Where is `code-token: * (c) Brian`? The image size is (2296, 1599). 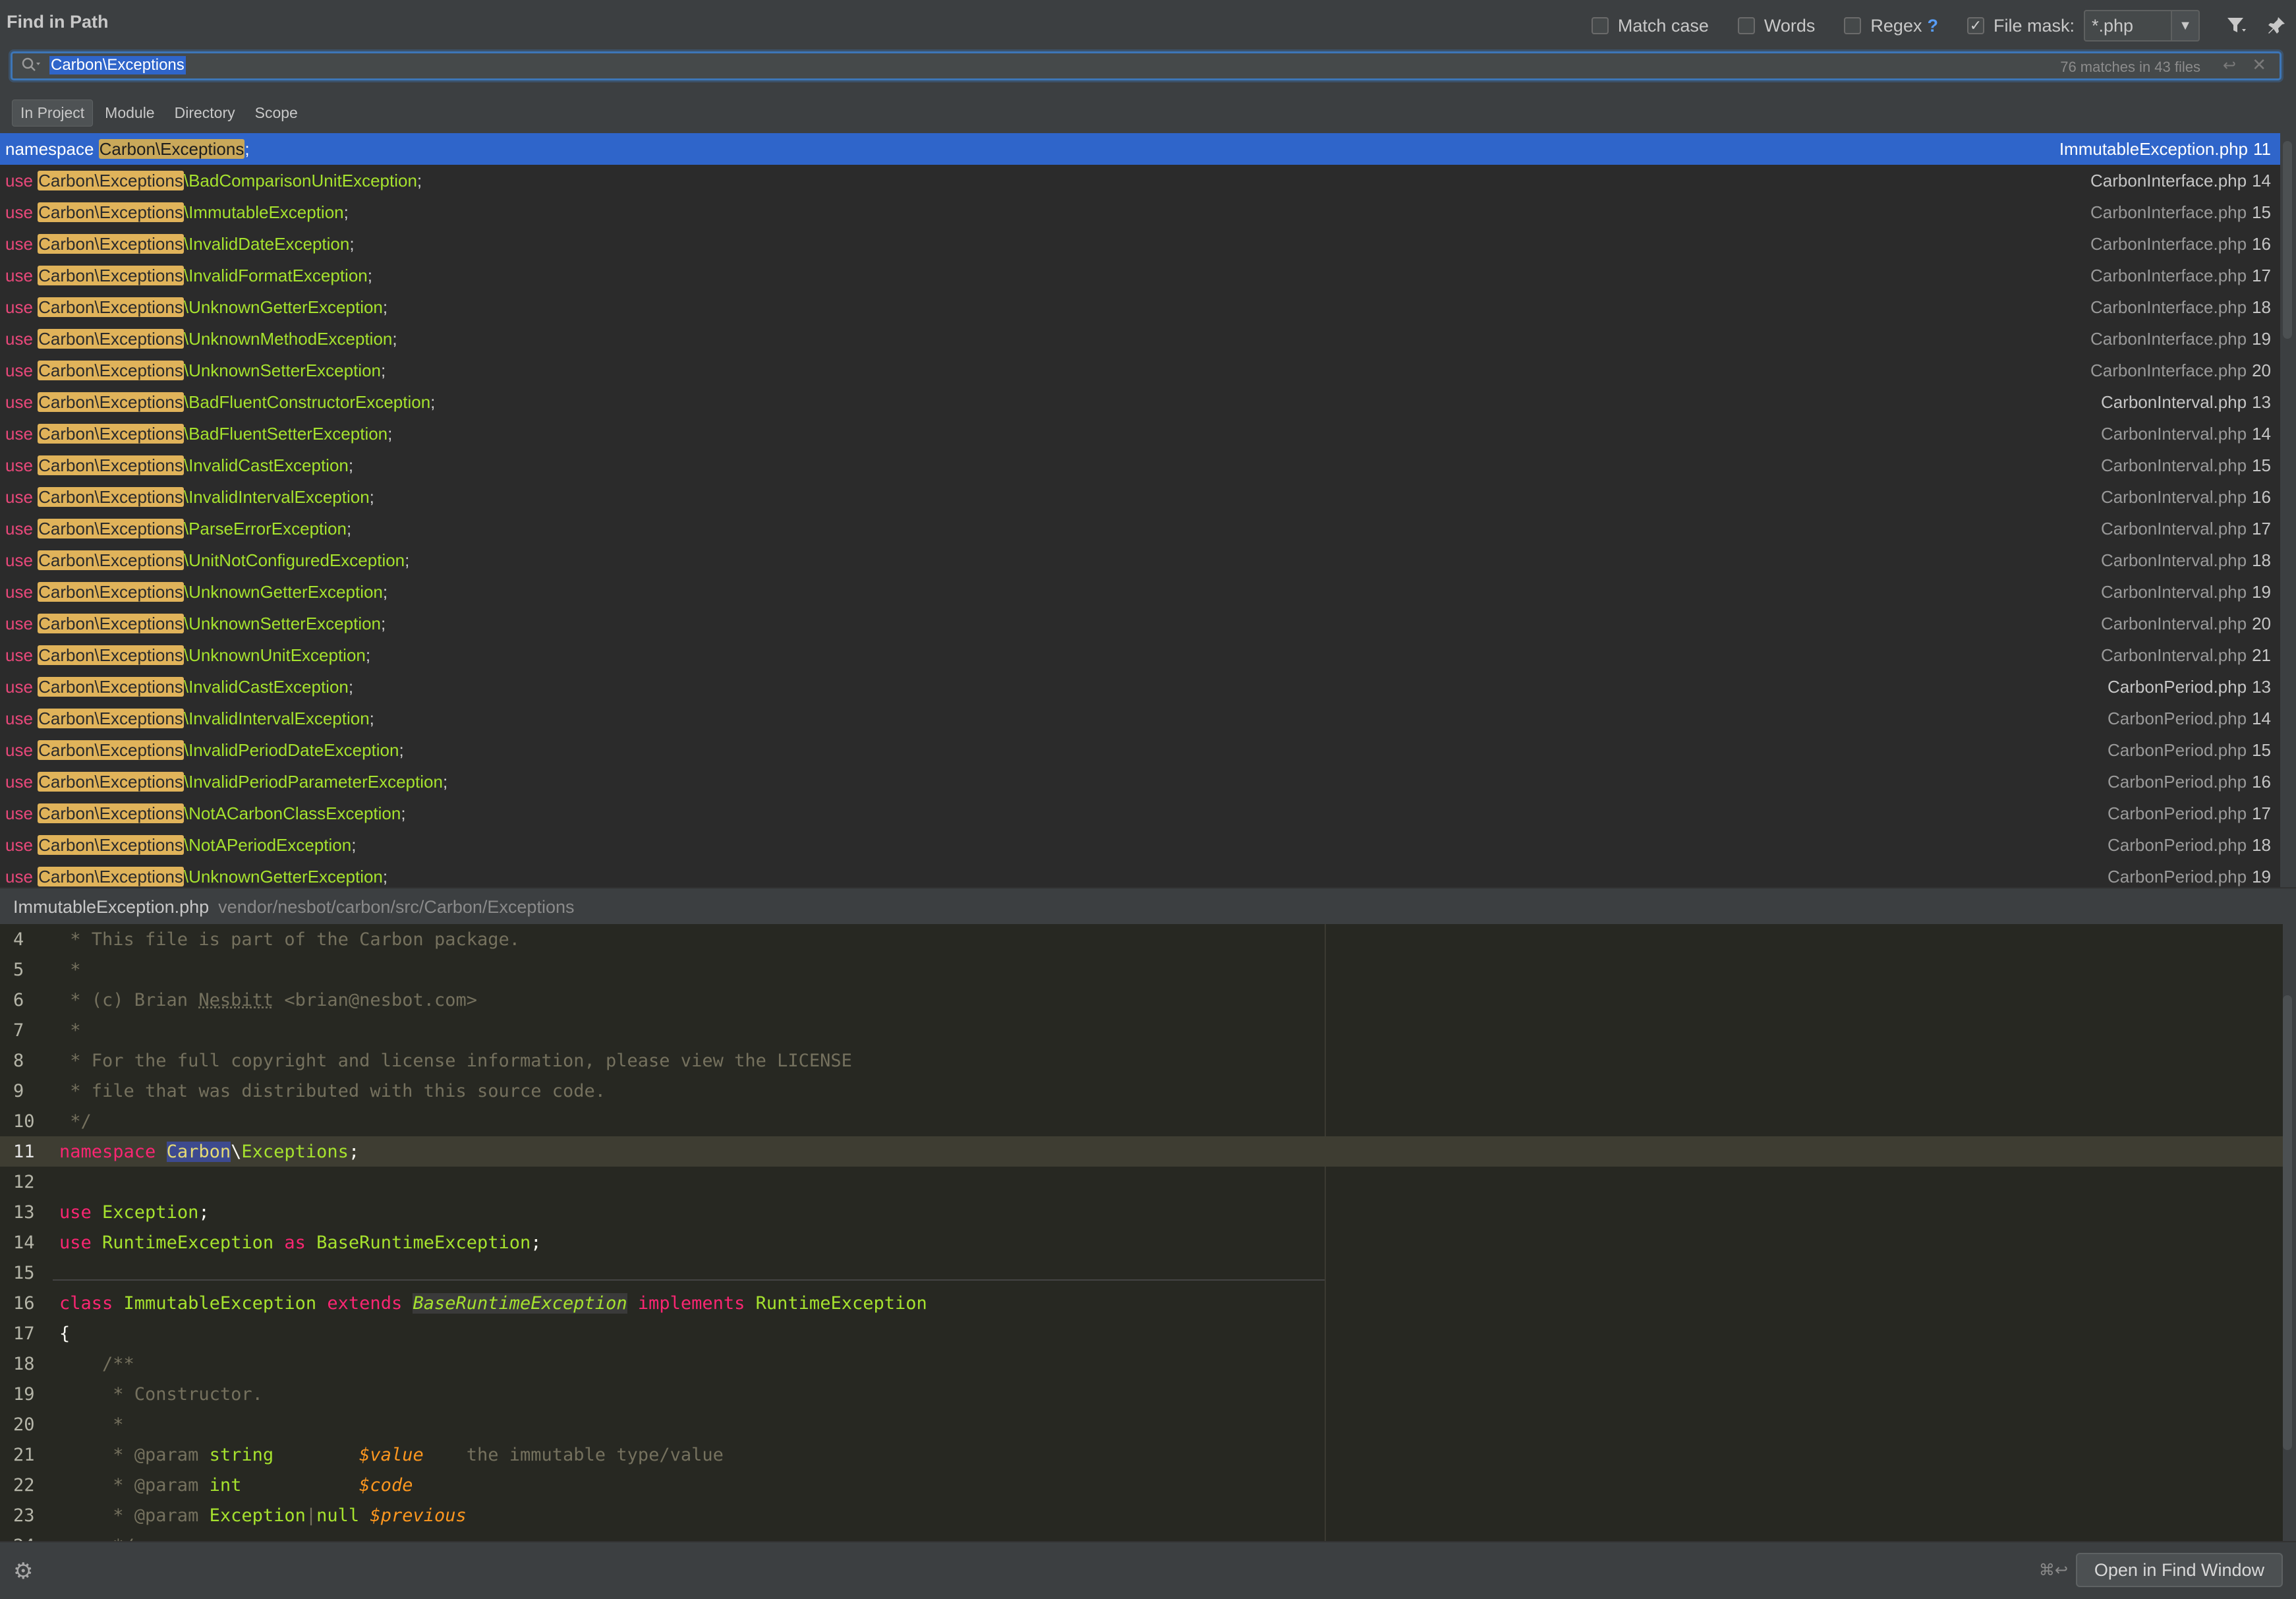
code-token: * (c) Brian is located at coordinates (128, 1000).